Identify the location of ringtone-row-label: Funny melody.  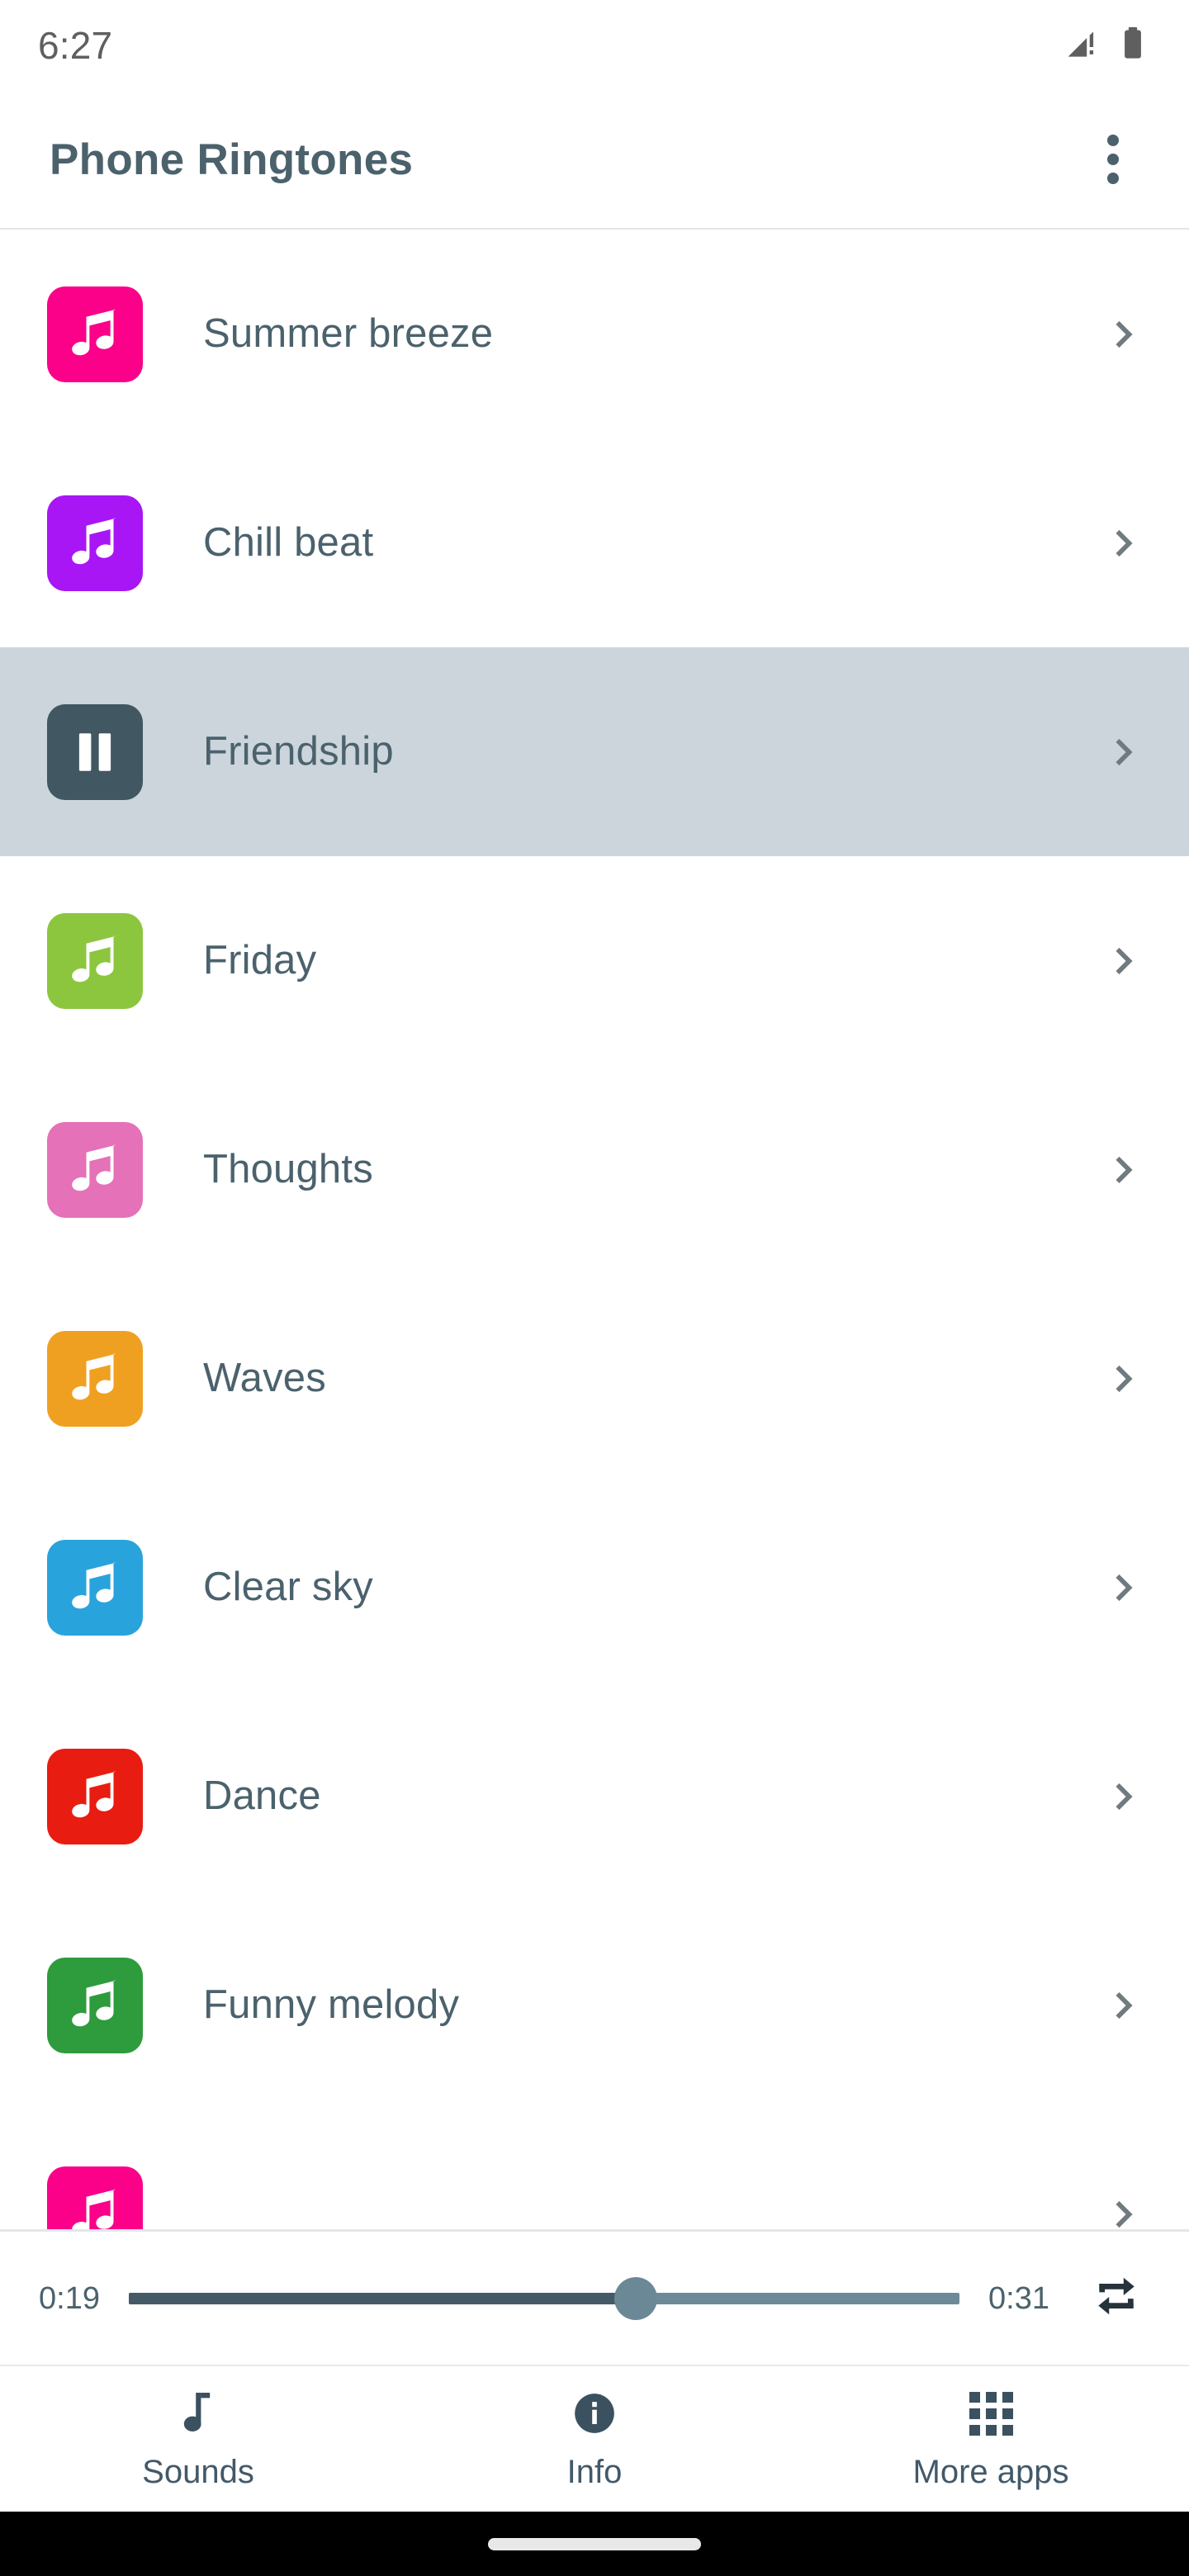
(331, 2004).